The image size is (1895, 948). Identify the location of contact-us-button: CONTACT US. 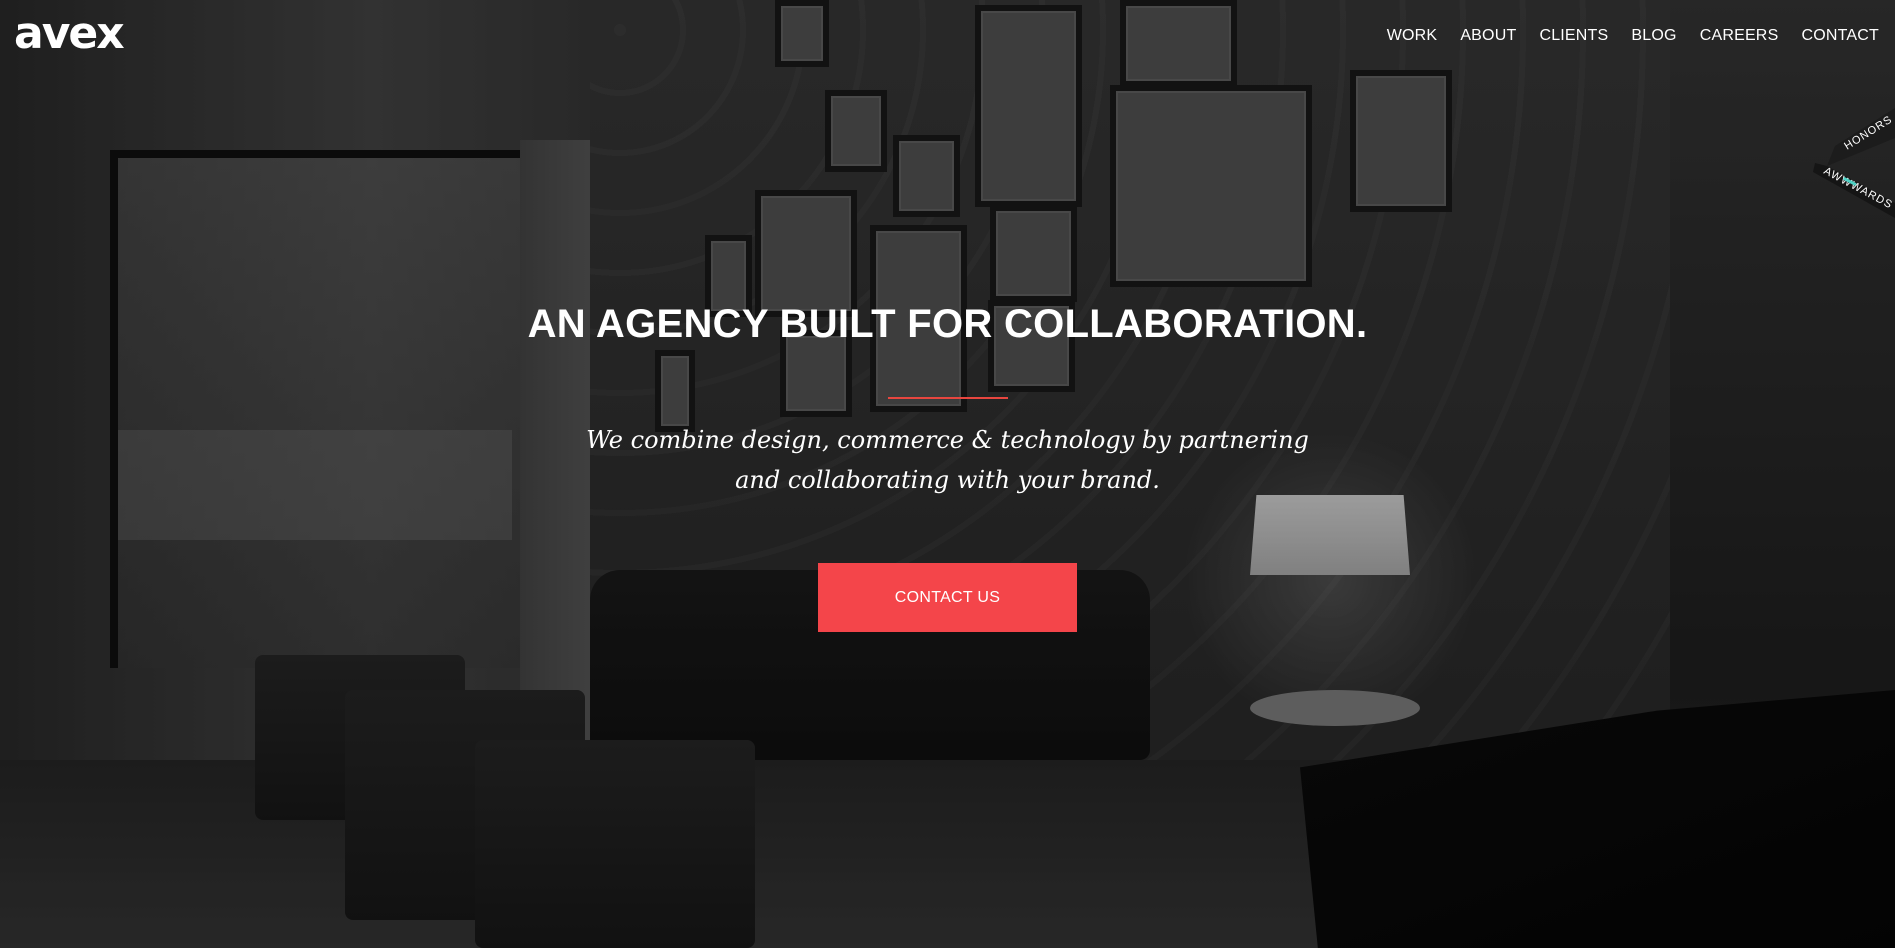
(947, 597).